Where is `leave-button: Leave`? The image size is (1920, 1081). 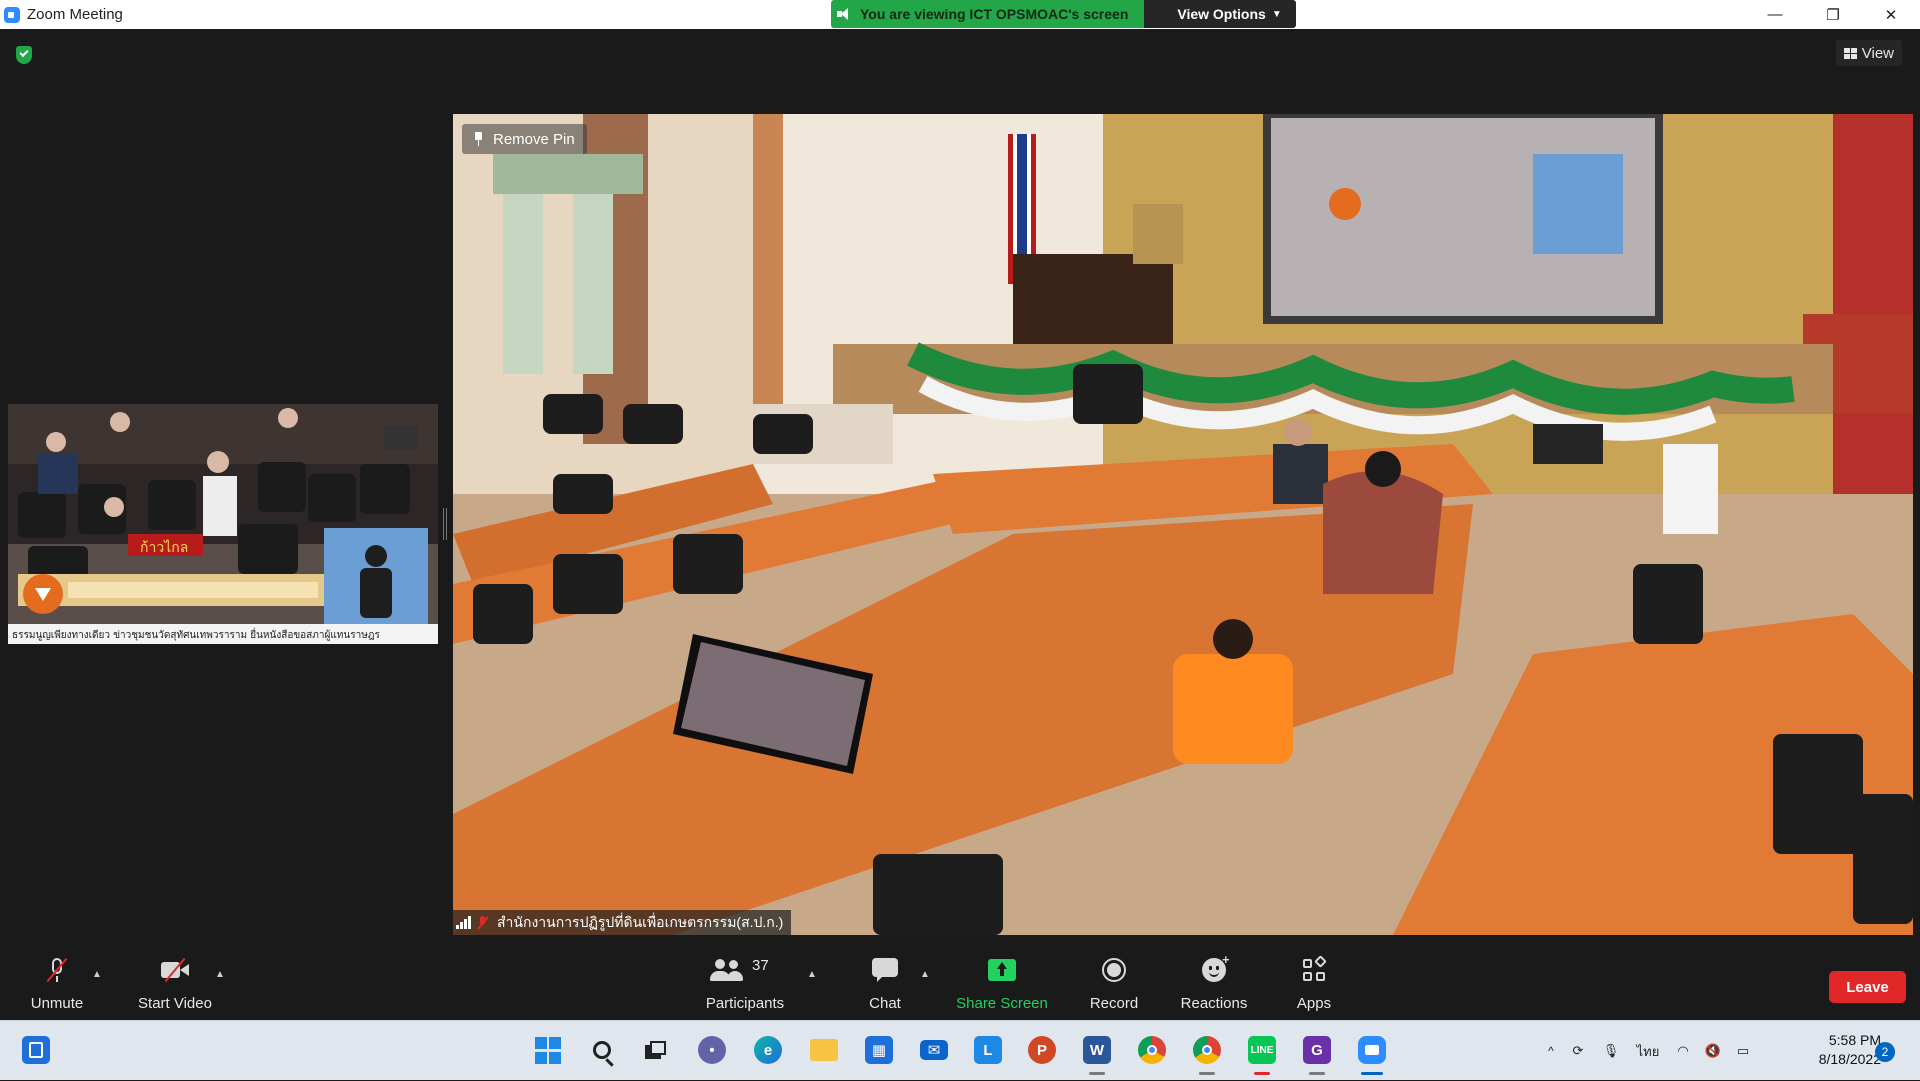
leave-button: Leave is located at coordinates (1867, 987).